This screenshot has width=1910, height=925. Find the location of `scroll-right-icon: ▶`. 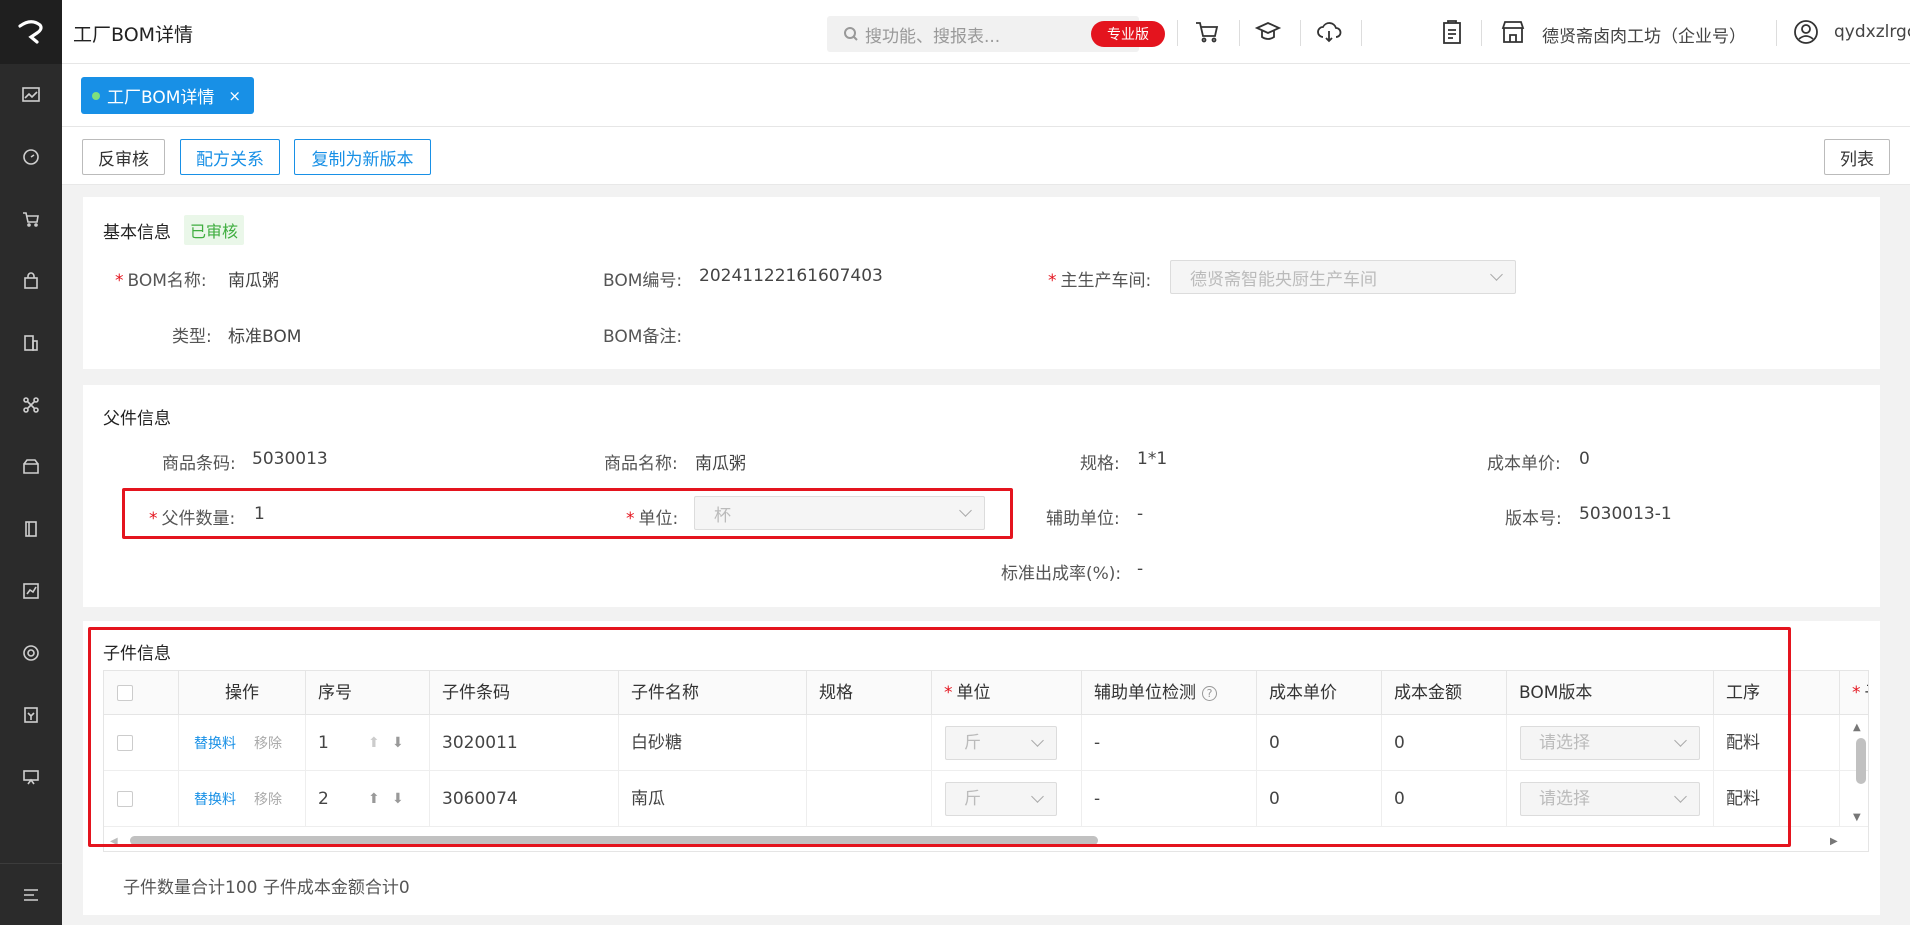

scroll-right-icon: ▶ is located at coordinates (1834, 841).